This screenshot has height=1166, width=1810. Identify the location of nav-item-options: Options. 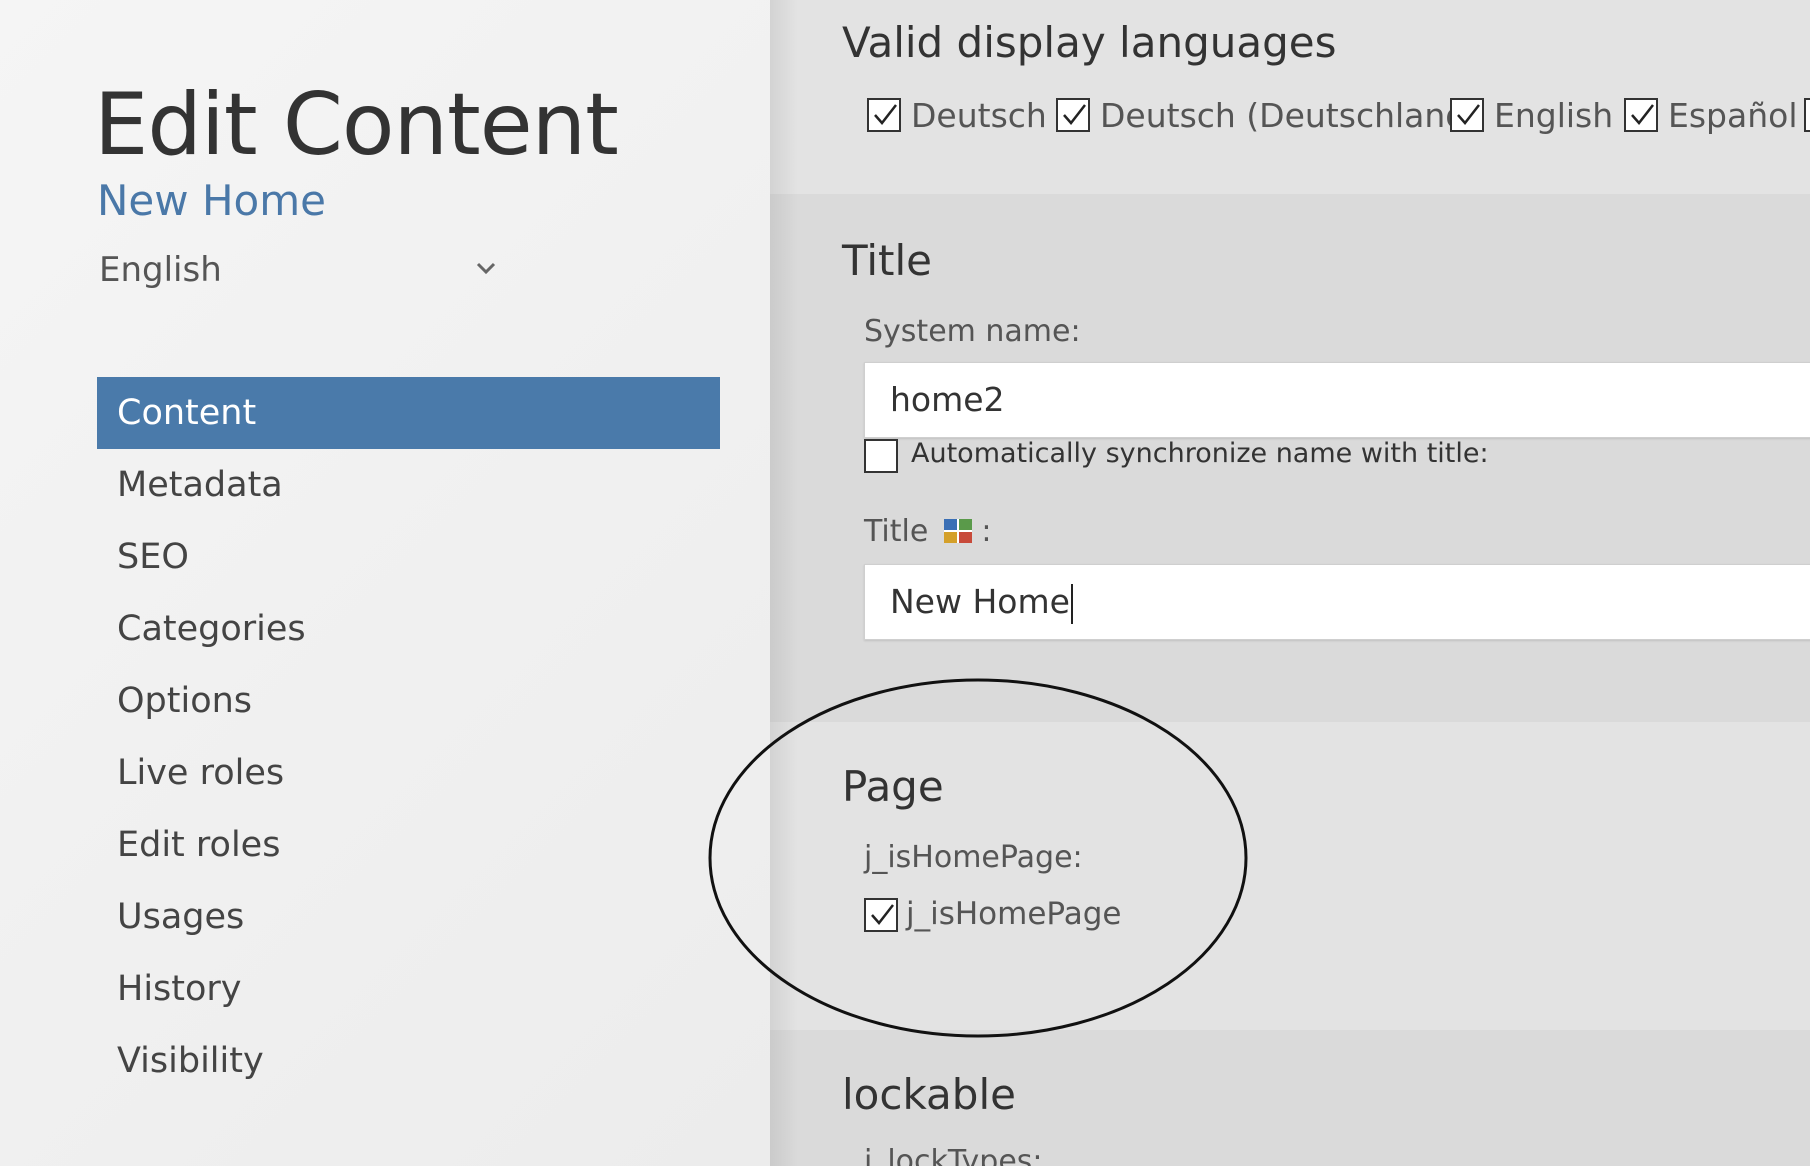
(408, 701).